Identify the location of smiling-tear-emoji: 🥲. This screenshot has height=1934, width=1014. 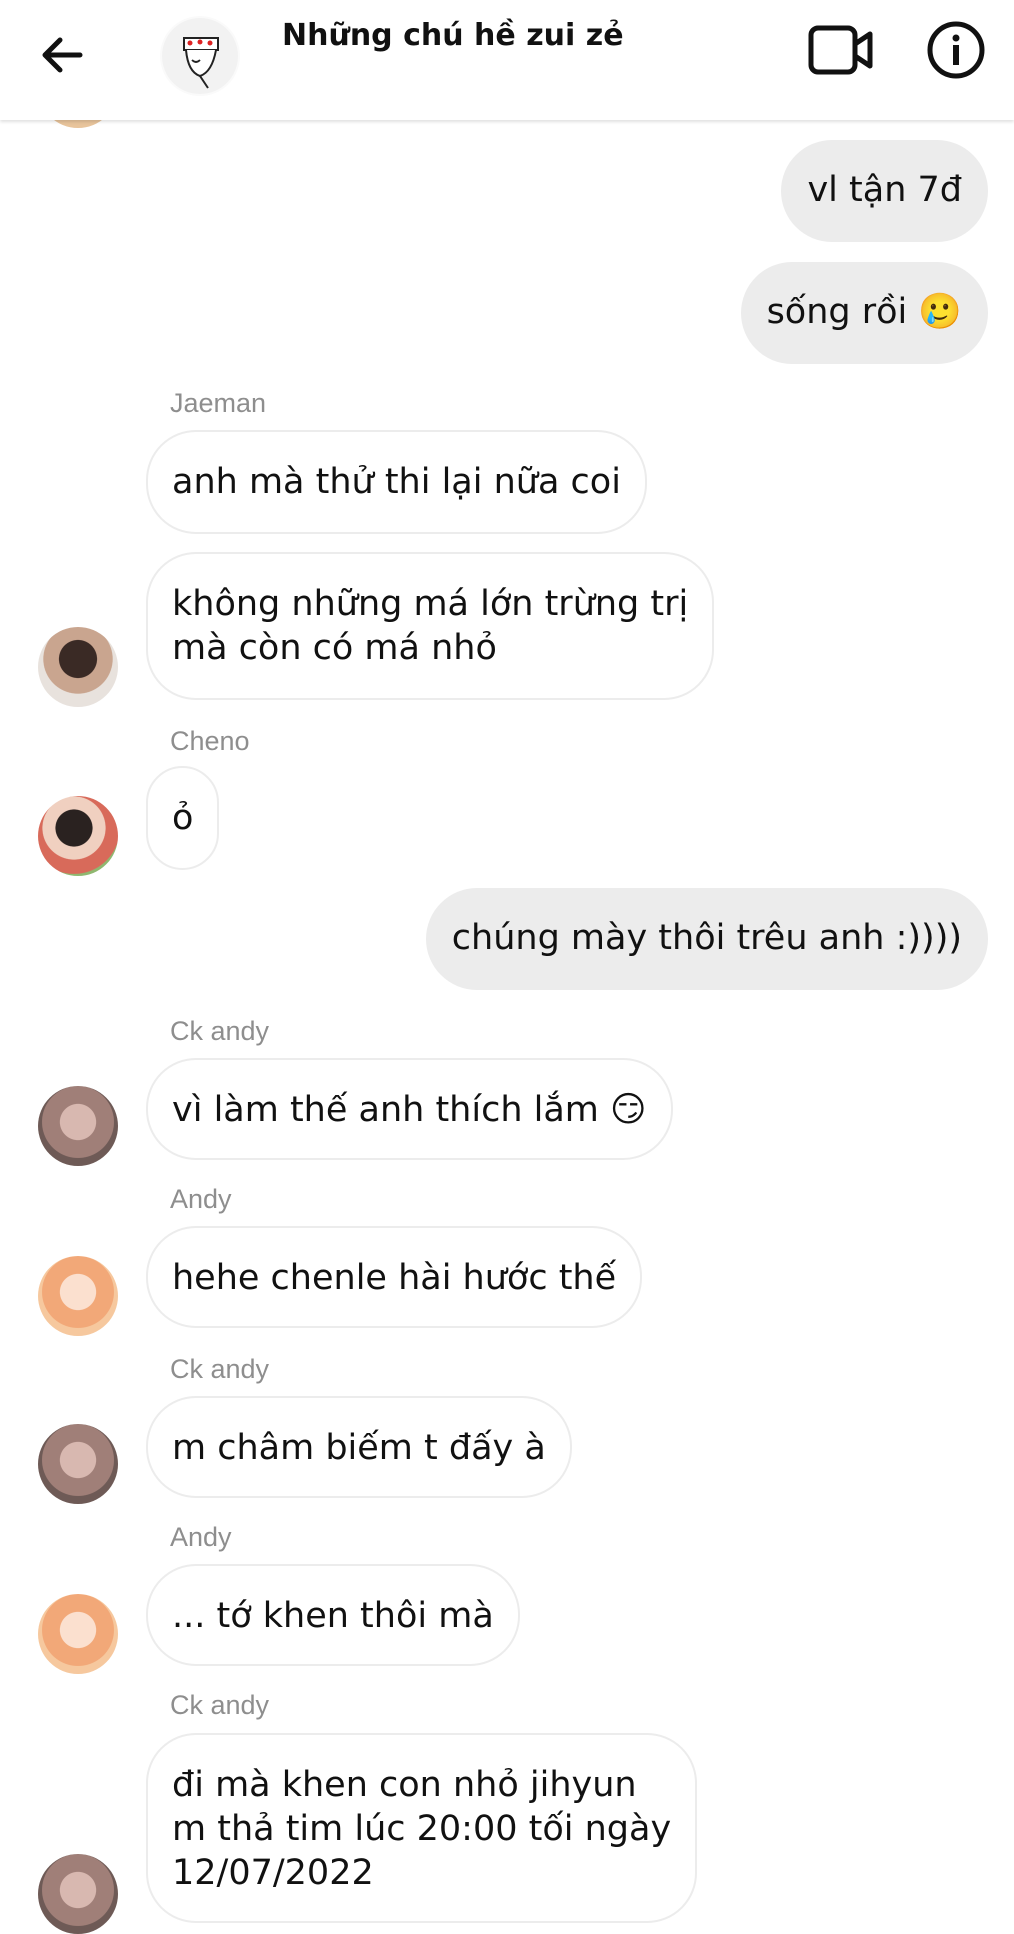
(940, 312).